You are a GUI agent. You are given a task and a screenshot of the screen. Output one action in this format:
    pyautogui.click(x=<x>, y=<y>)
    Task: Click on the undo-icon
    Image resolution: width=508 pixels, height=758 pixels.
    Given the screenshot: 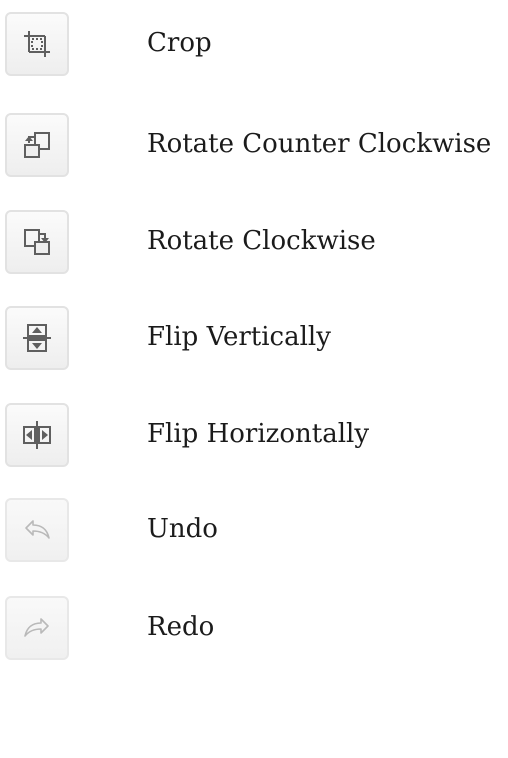 What is the action you would take?
    pyautogui.click(x=37, y=529)
    